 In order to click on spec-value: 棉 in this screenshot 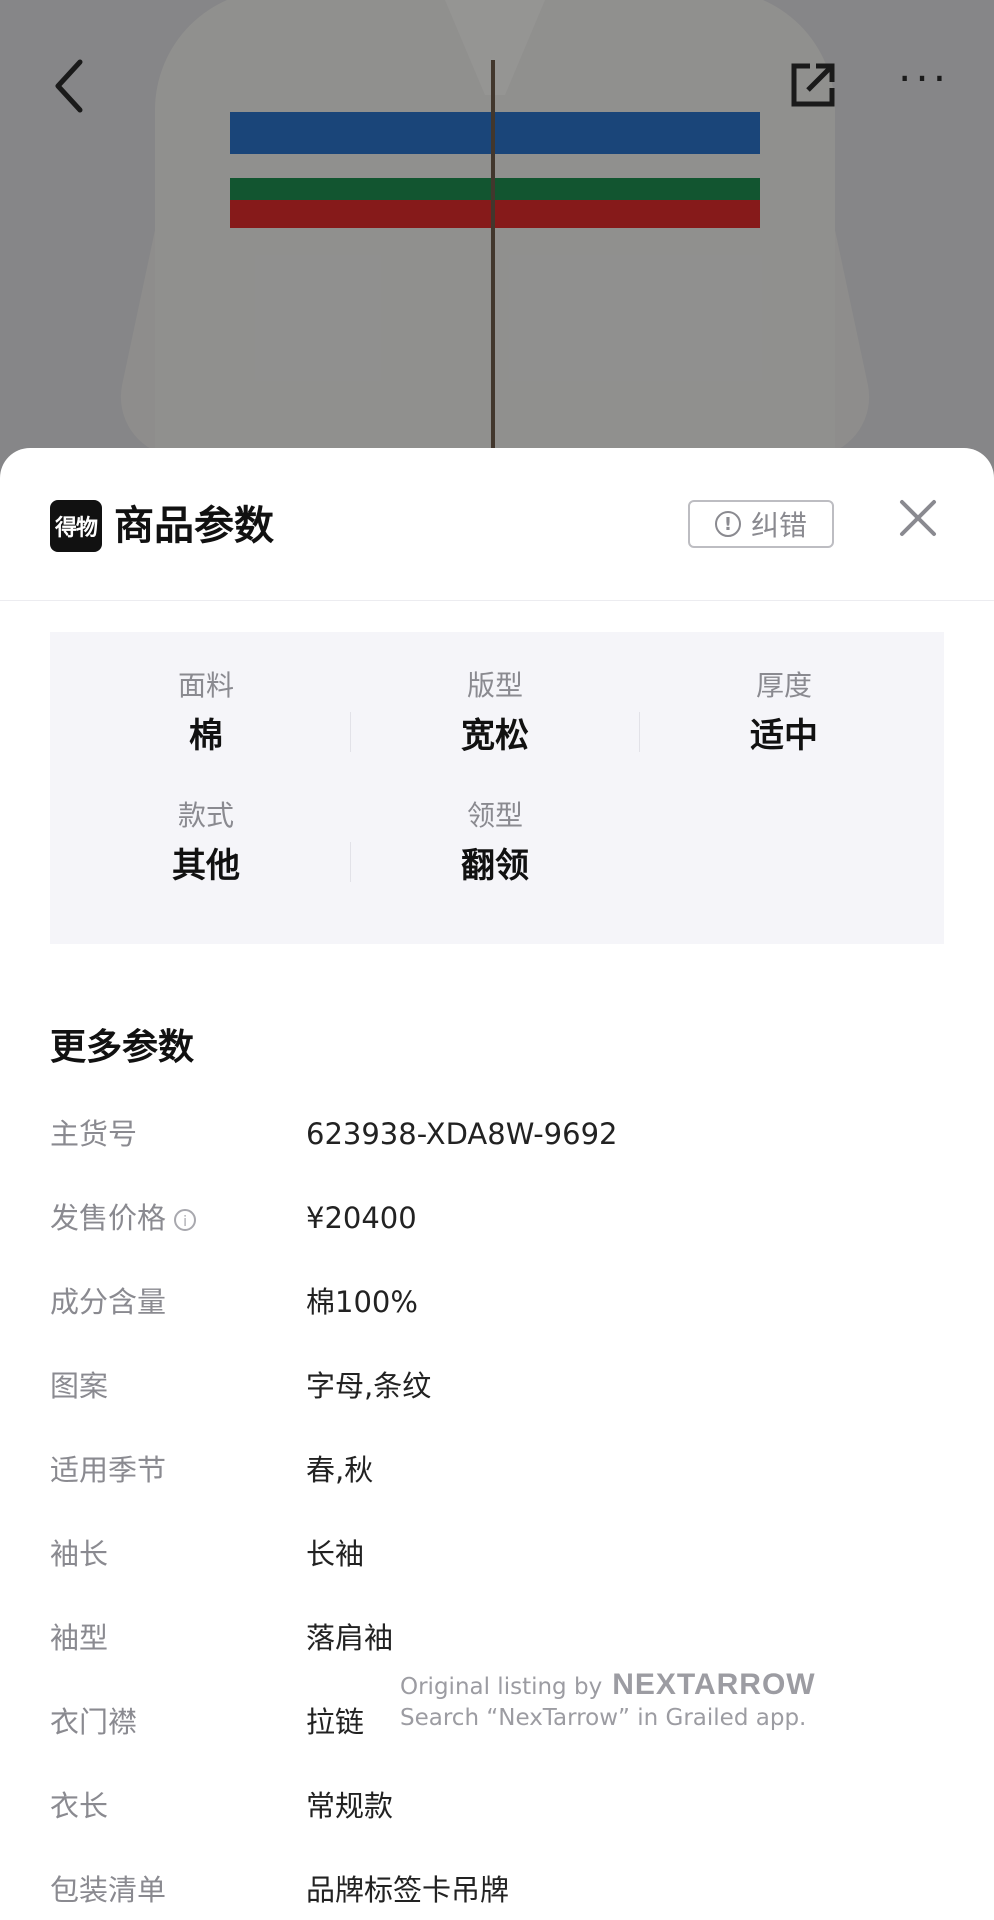, I will do `click(206, 736)`.